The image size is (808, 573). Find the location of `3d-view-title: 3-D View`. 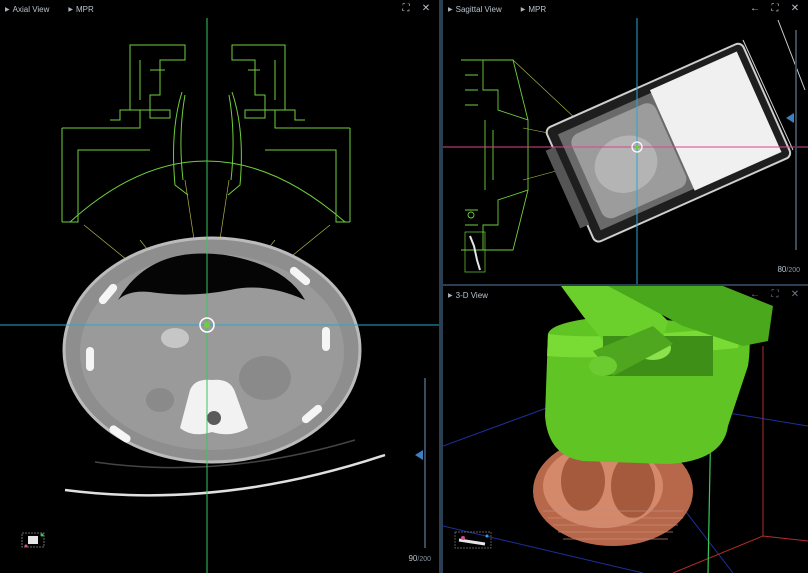

3d-view-title: 3-D View is located at coordinates (471, 295).